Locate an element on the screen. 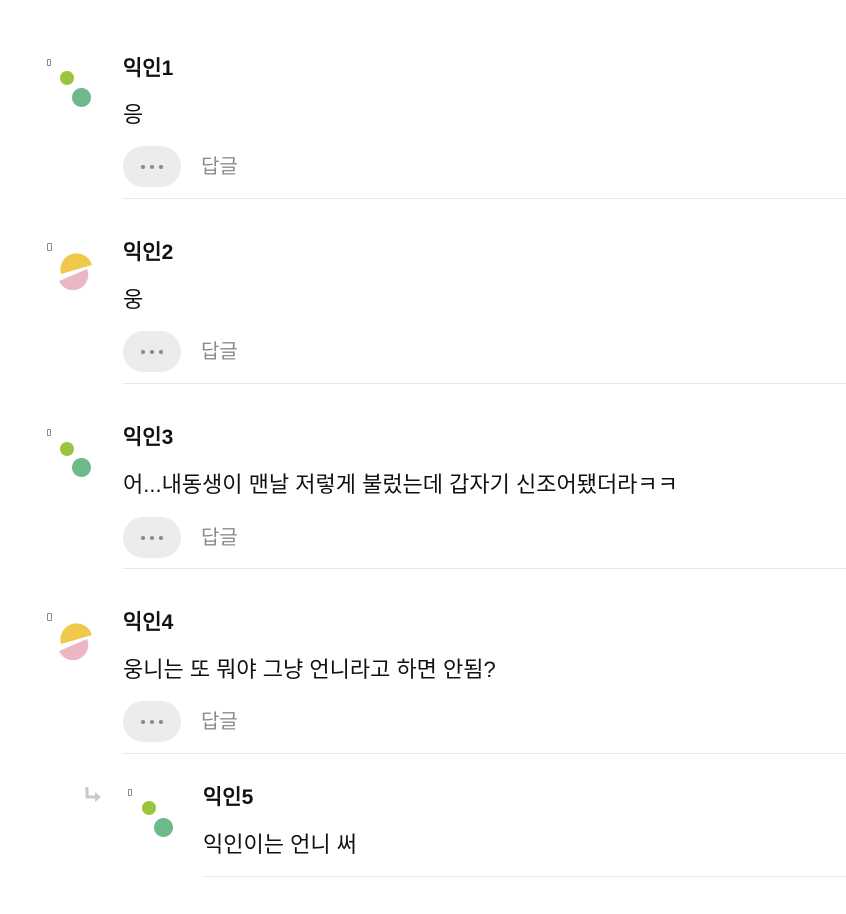  comment-author: 익인3 is located at coordinates (148, 438).